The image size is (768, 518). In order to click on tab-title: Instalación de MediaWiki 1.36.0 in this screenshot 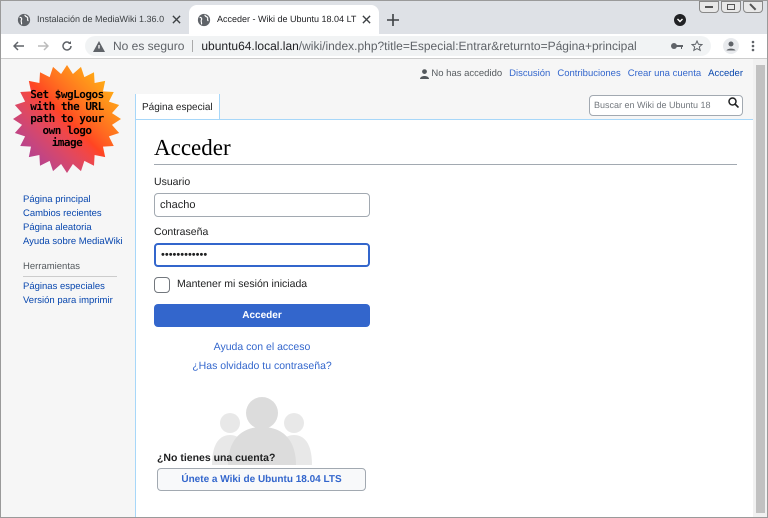, I will do `click(101, 19)`.